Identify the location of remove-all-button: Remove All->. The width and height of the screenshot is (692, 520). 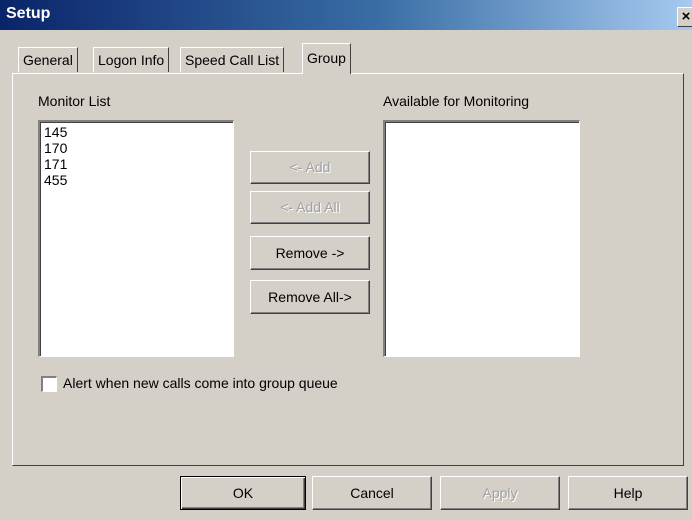
(310, 297).